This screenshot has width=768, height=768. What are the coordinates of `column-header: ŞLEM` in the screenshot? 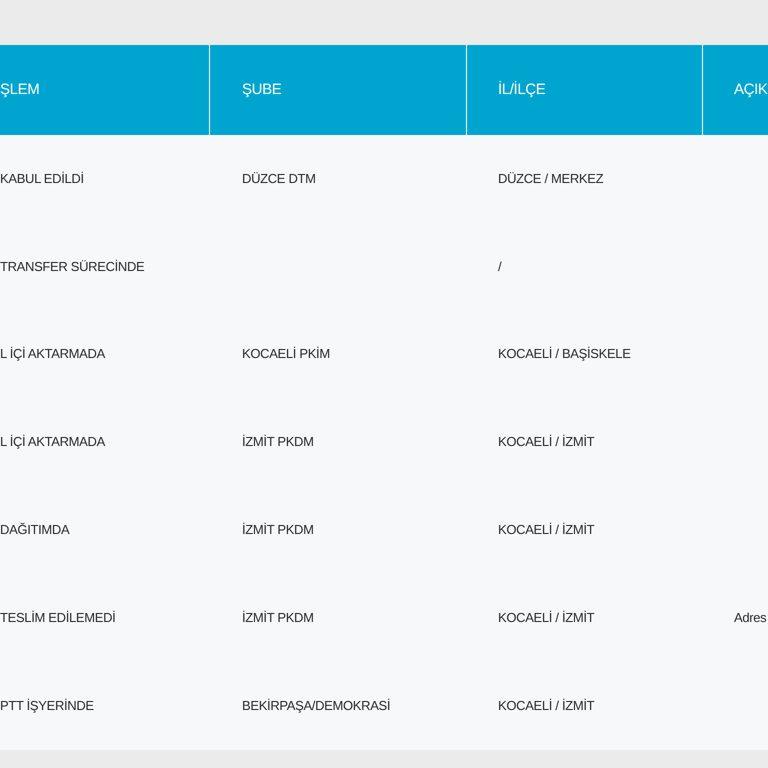 It's located at (105, 90).